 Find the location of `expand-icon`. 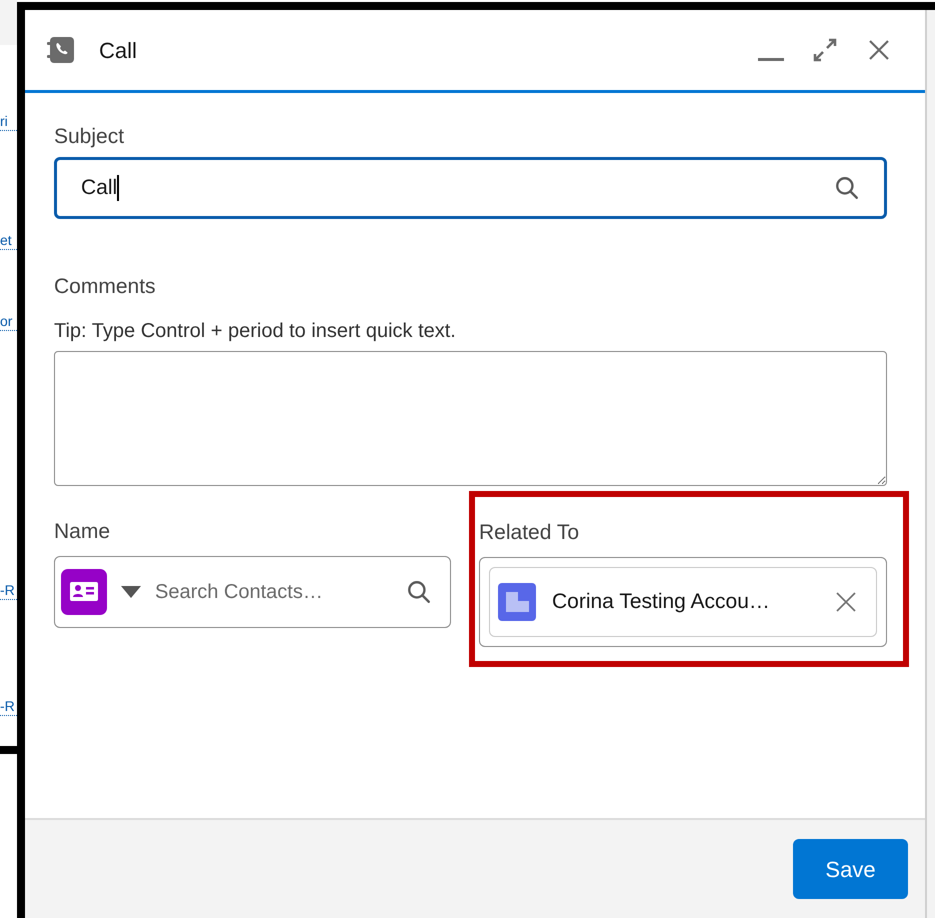

expand-icon is located at coordinates (825, 50).